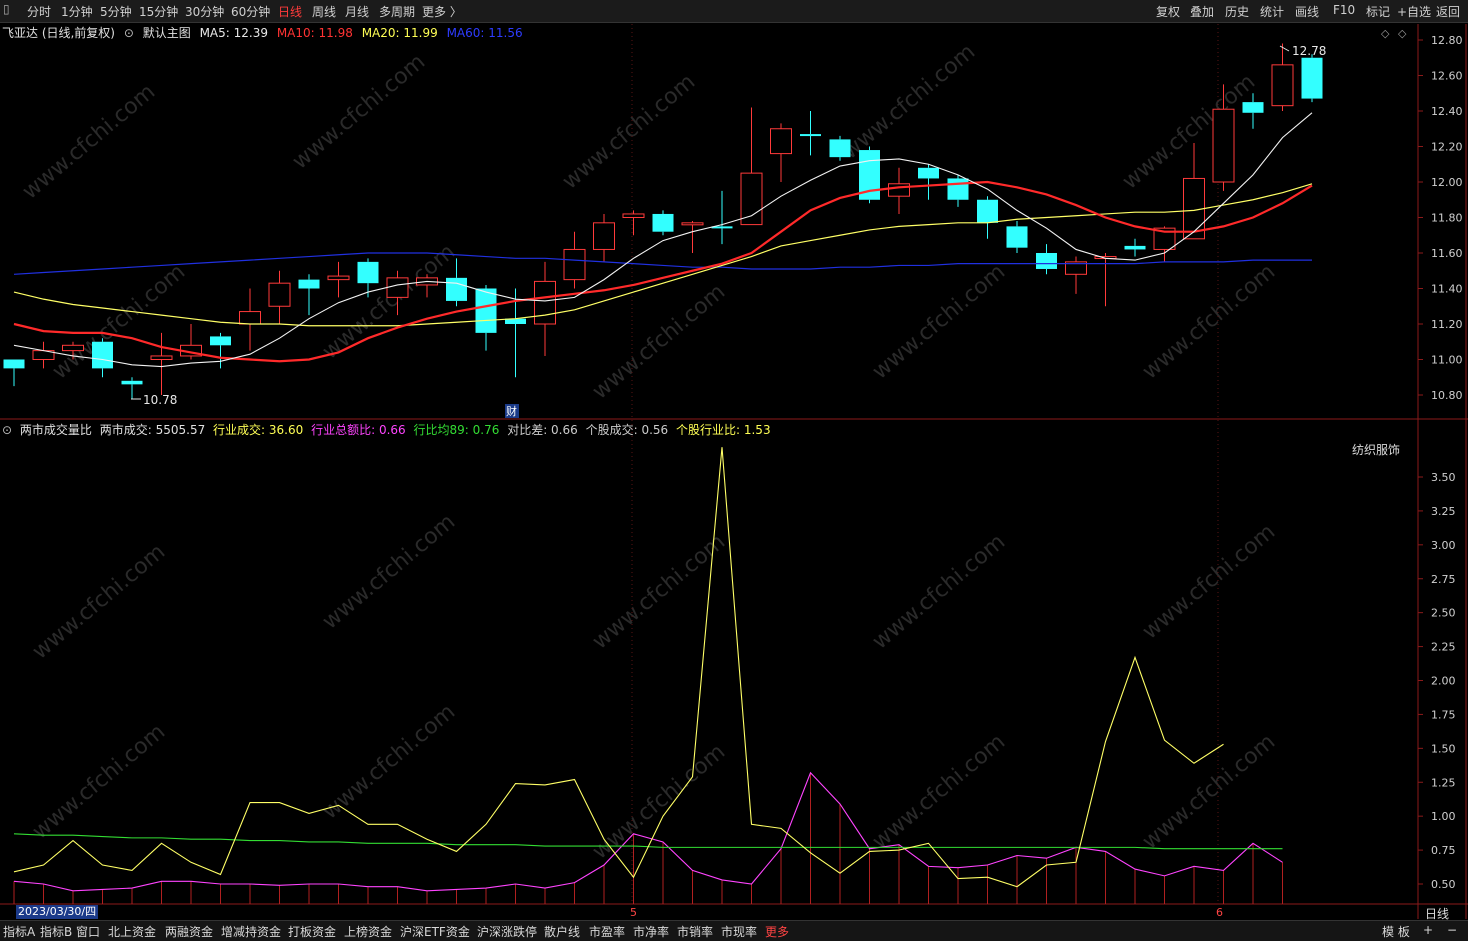 This screenshot has width=1468, height=941. Describe the element at coordinates (1443, 714) in the screenshot. I see `indicator-tick-label: 1.75` at that location.